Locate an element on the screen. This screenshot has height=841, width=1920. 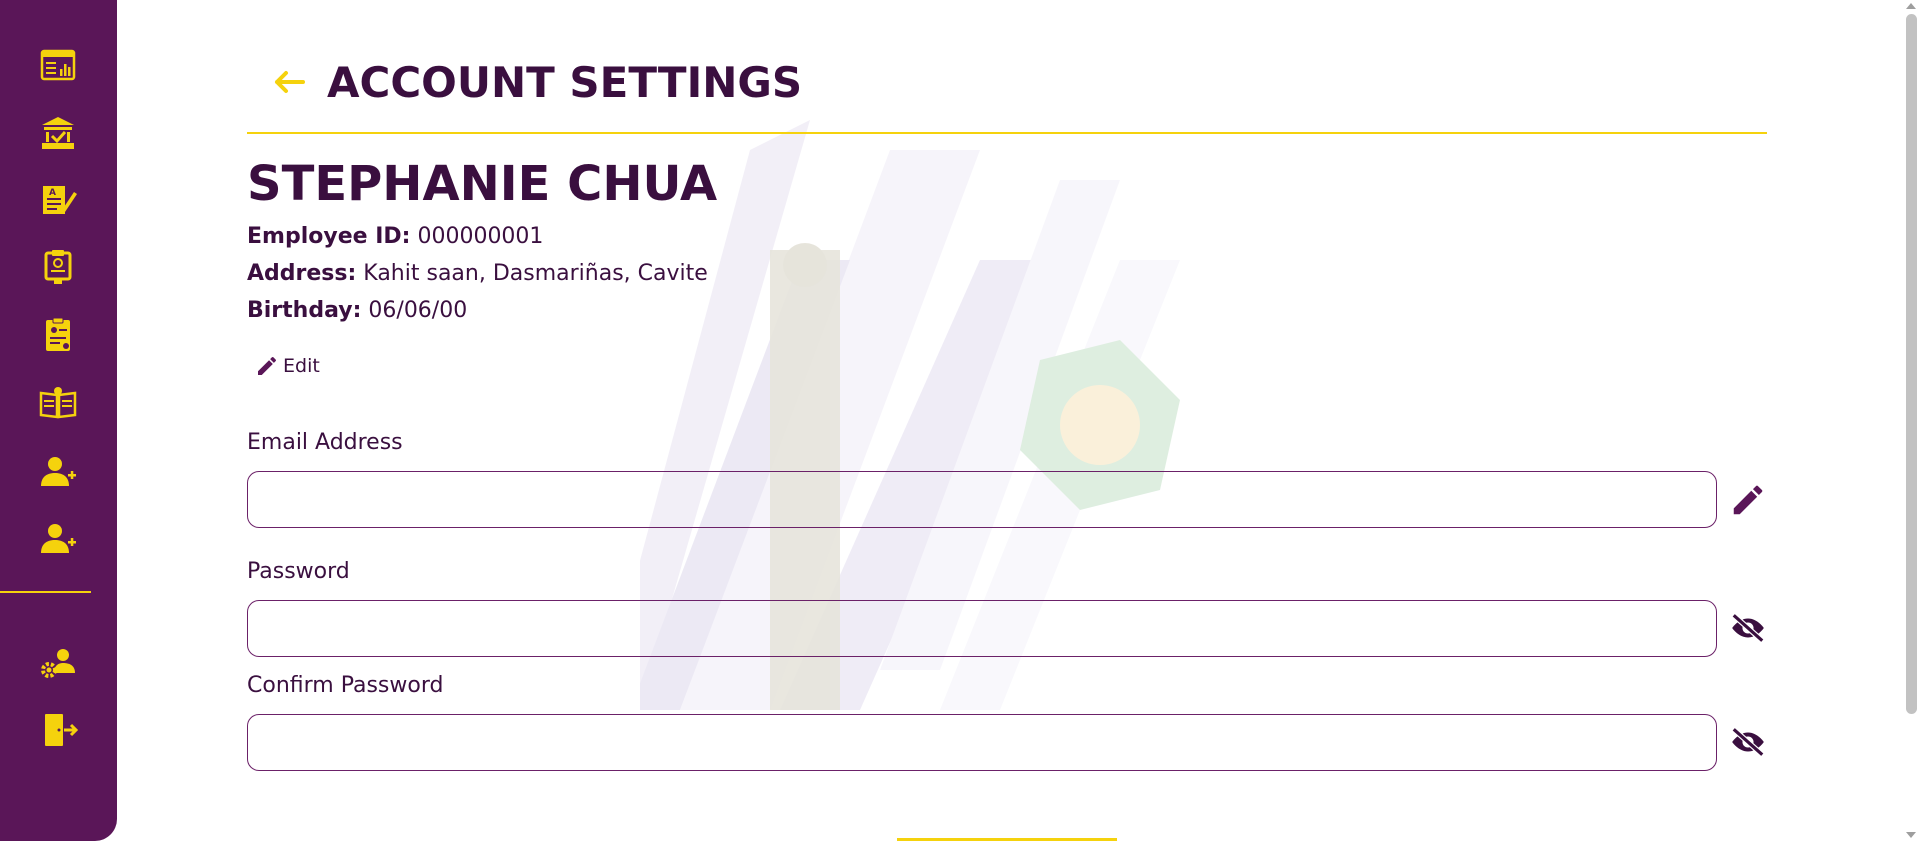
toggle-password-visibility is located at coordinates (1748, 628).